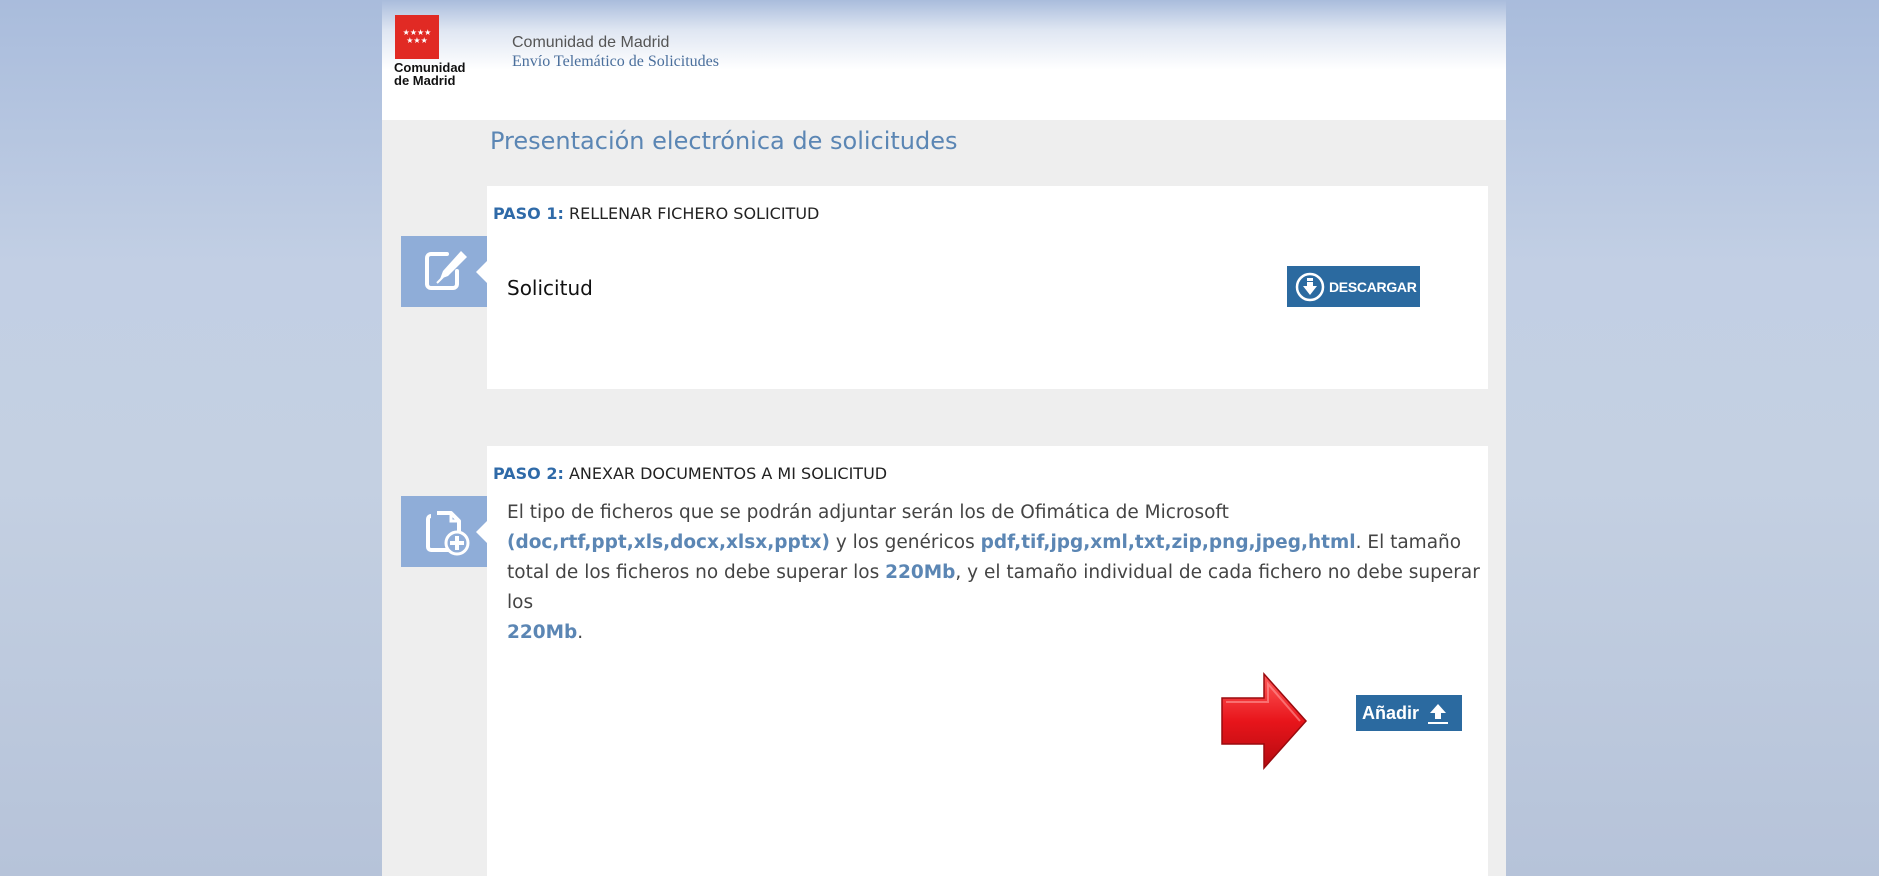 The width and height of the screenshot is (1879, 876). I want to click on edit-document-icon, so click(444, 271).